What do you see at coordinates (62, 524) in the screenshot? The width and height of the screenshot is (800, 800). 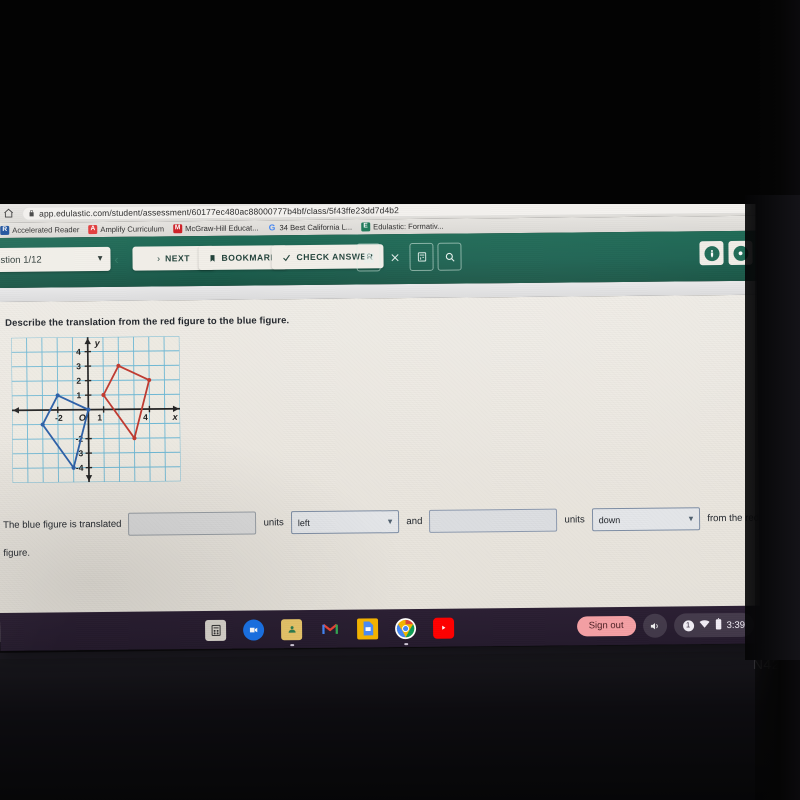 I see `answer-lead-text: The blue figure is translated` at bounding box center [62, 524].